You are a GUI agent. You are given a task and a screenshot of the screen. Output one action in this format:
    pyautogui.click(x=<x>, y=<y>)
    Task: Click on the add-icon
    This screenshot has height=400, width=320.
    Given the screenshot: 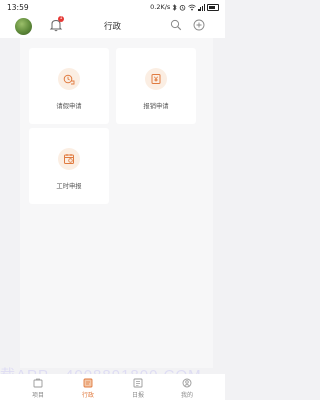 What is the action you would take?
    pyautogui.click(x=199, y=25)
    